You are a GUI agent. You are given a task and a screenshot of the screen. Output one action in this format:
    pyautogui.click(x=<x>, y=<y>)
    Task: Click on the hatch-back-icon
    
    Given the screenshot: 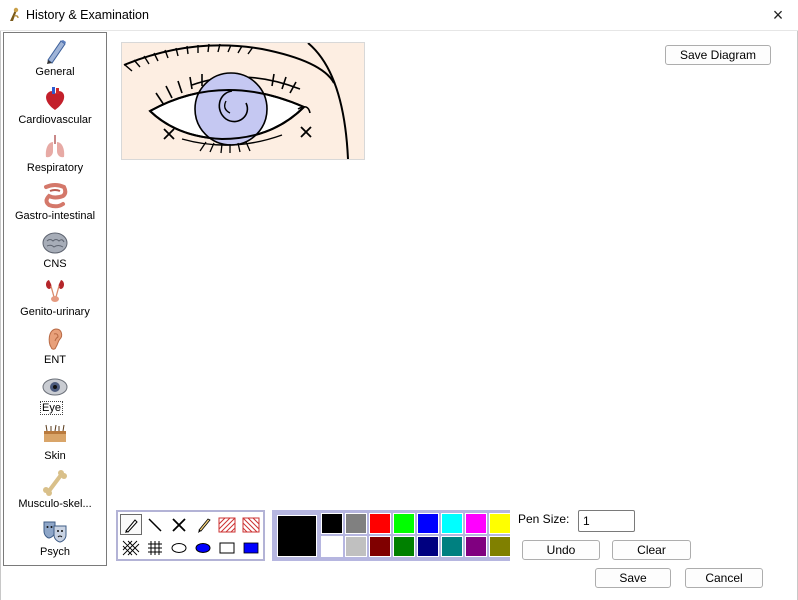 What is the action you would take?
    pyautogui.click(x=251, y=524)
    